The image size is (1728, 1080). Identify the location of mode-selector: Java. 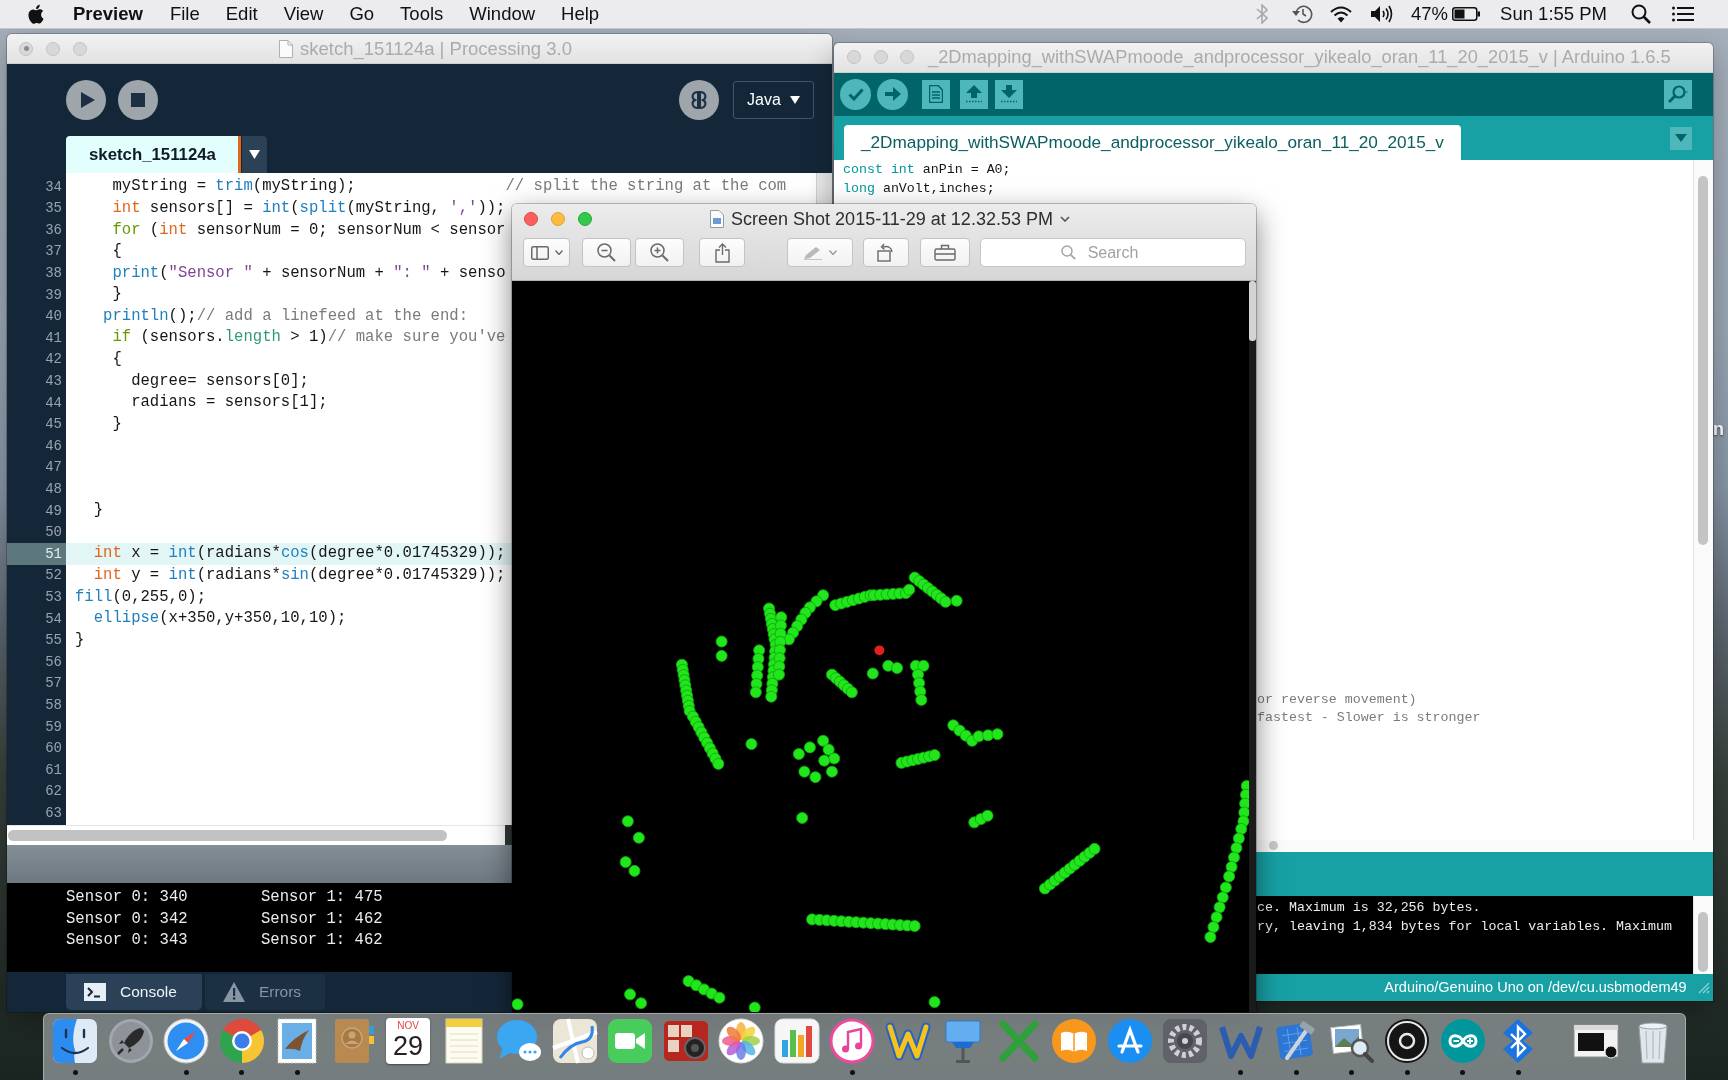
(773, 100).